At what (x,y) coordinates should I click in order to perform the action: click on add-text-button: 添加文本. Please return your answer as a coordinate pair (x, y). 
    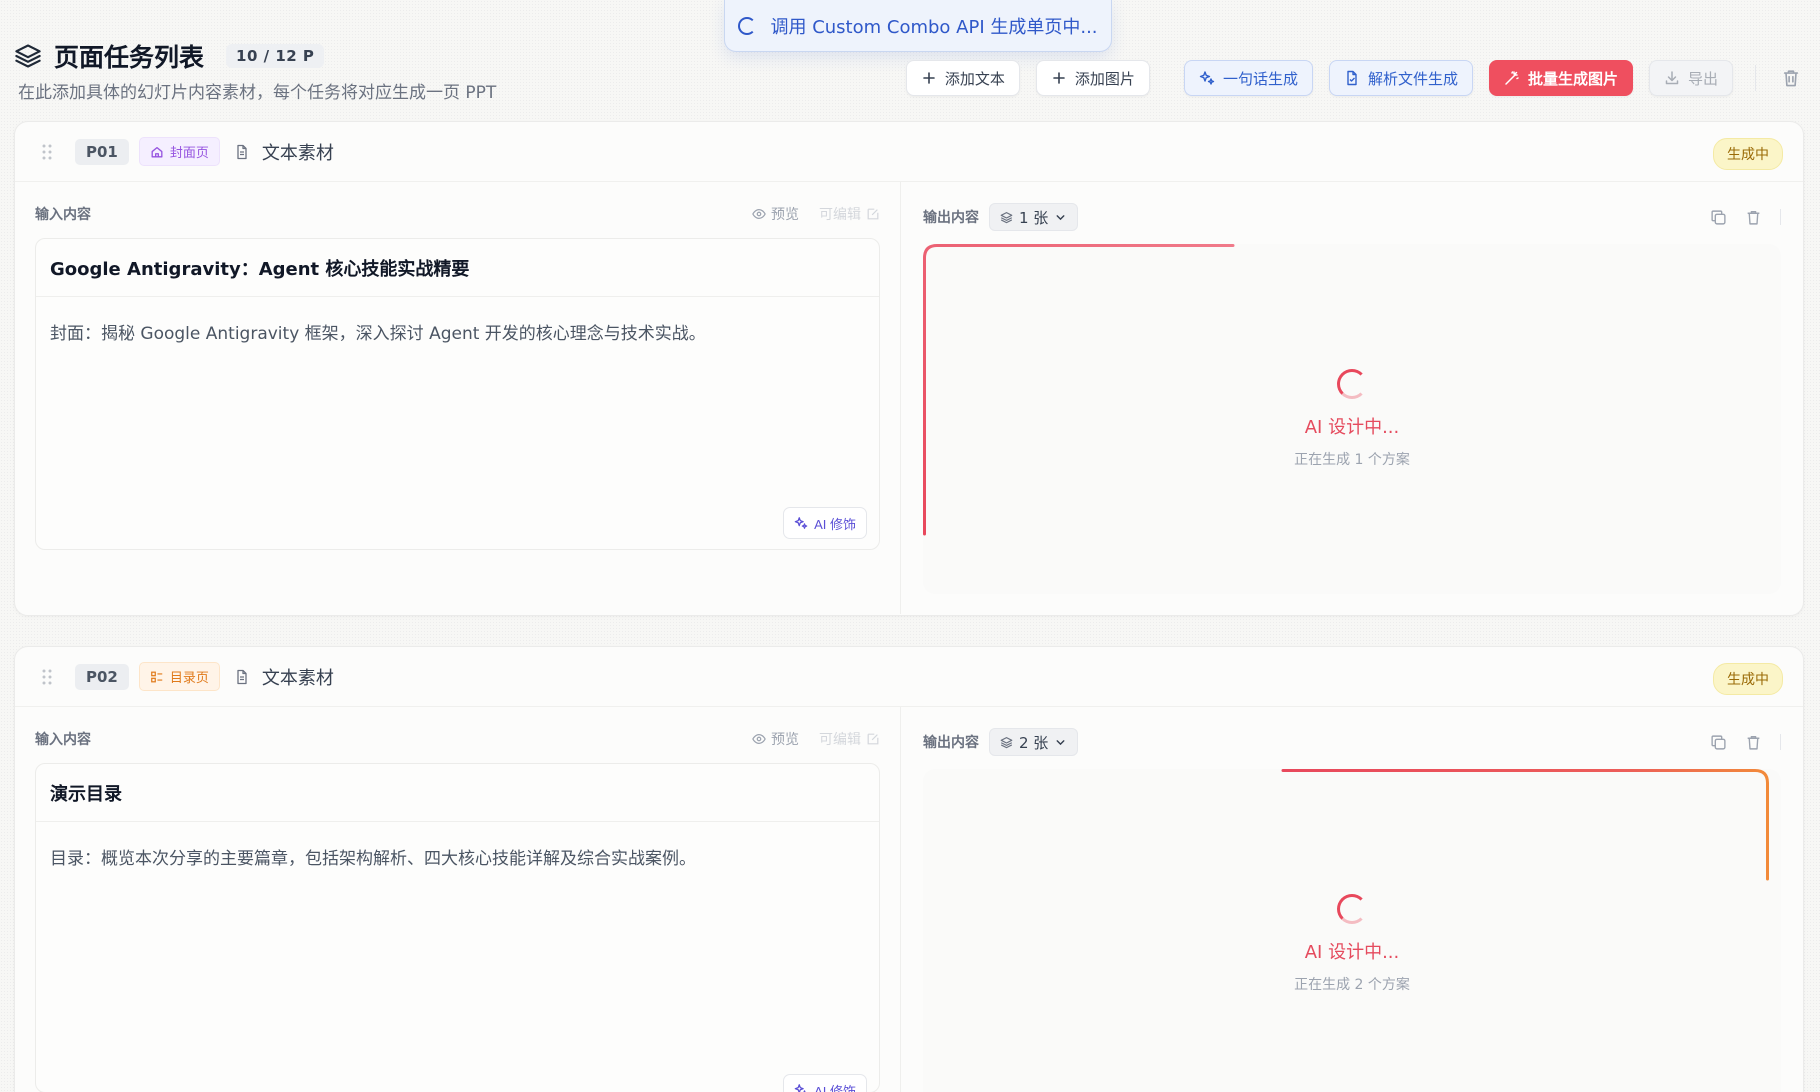
    Looking at the image, I should click on (962, 78).